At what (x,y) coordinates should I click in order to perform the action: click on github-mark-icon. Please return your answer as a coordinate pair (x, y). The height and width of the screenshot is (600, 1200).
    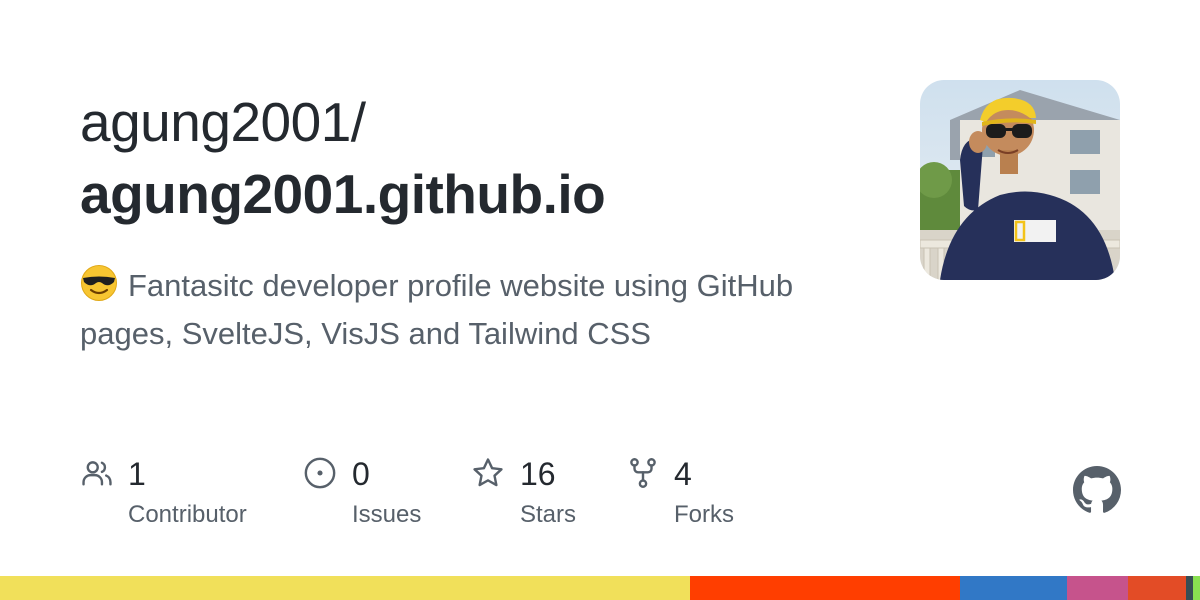
    Looking at the image, I should click on (1097, 490).